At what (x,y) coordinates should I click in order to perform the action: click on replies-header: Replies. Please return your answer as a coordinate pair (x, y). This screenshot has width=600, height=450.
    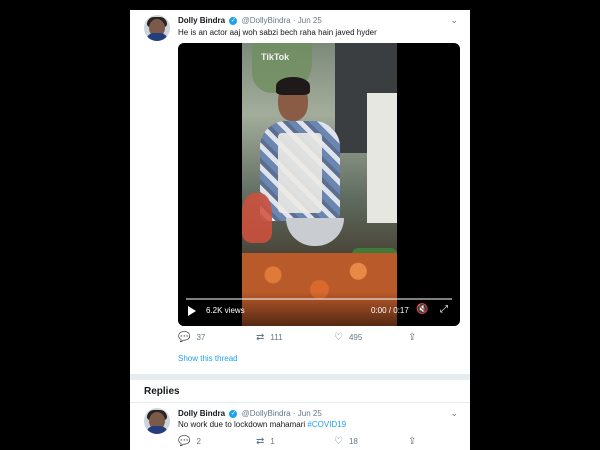
    Looking at the image, I should click on (300, 391).